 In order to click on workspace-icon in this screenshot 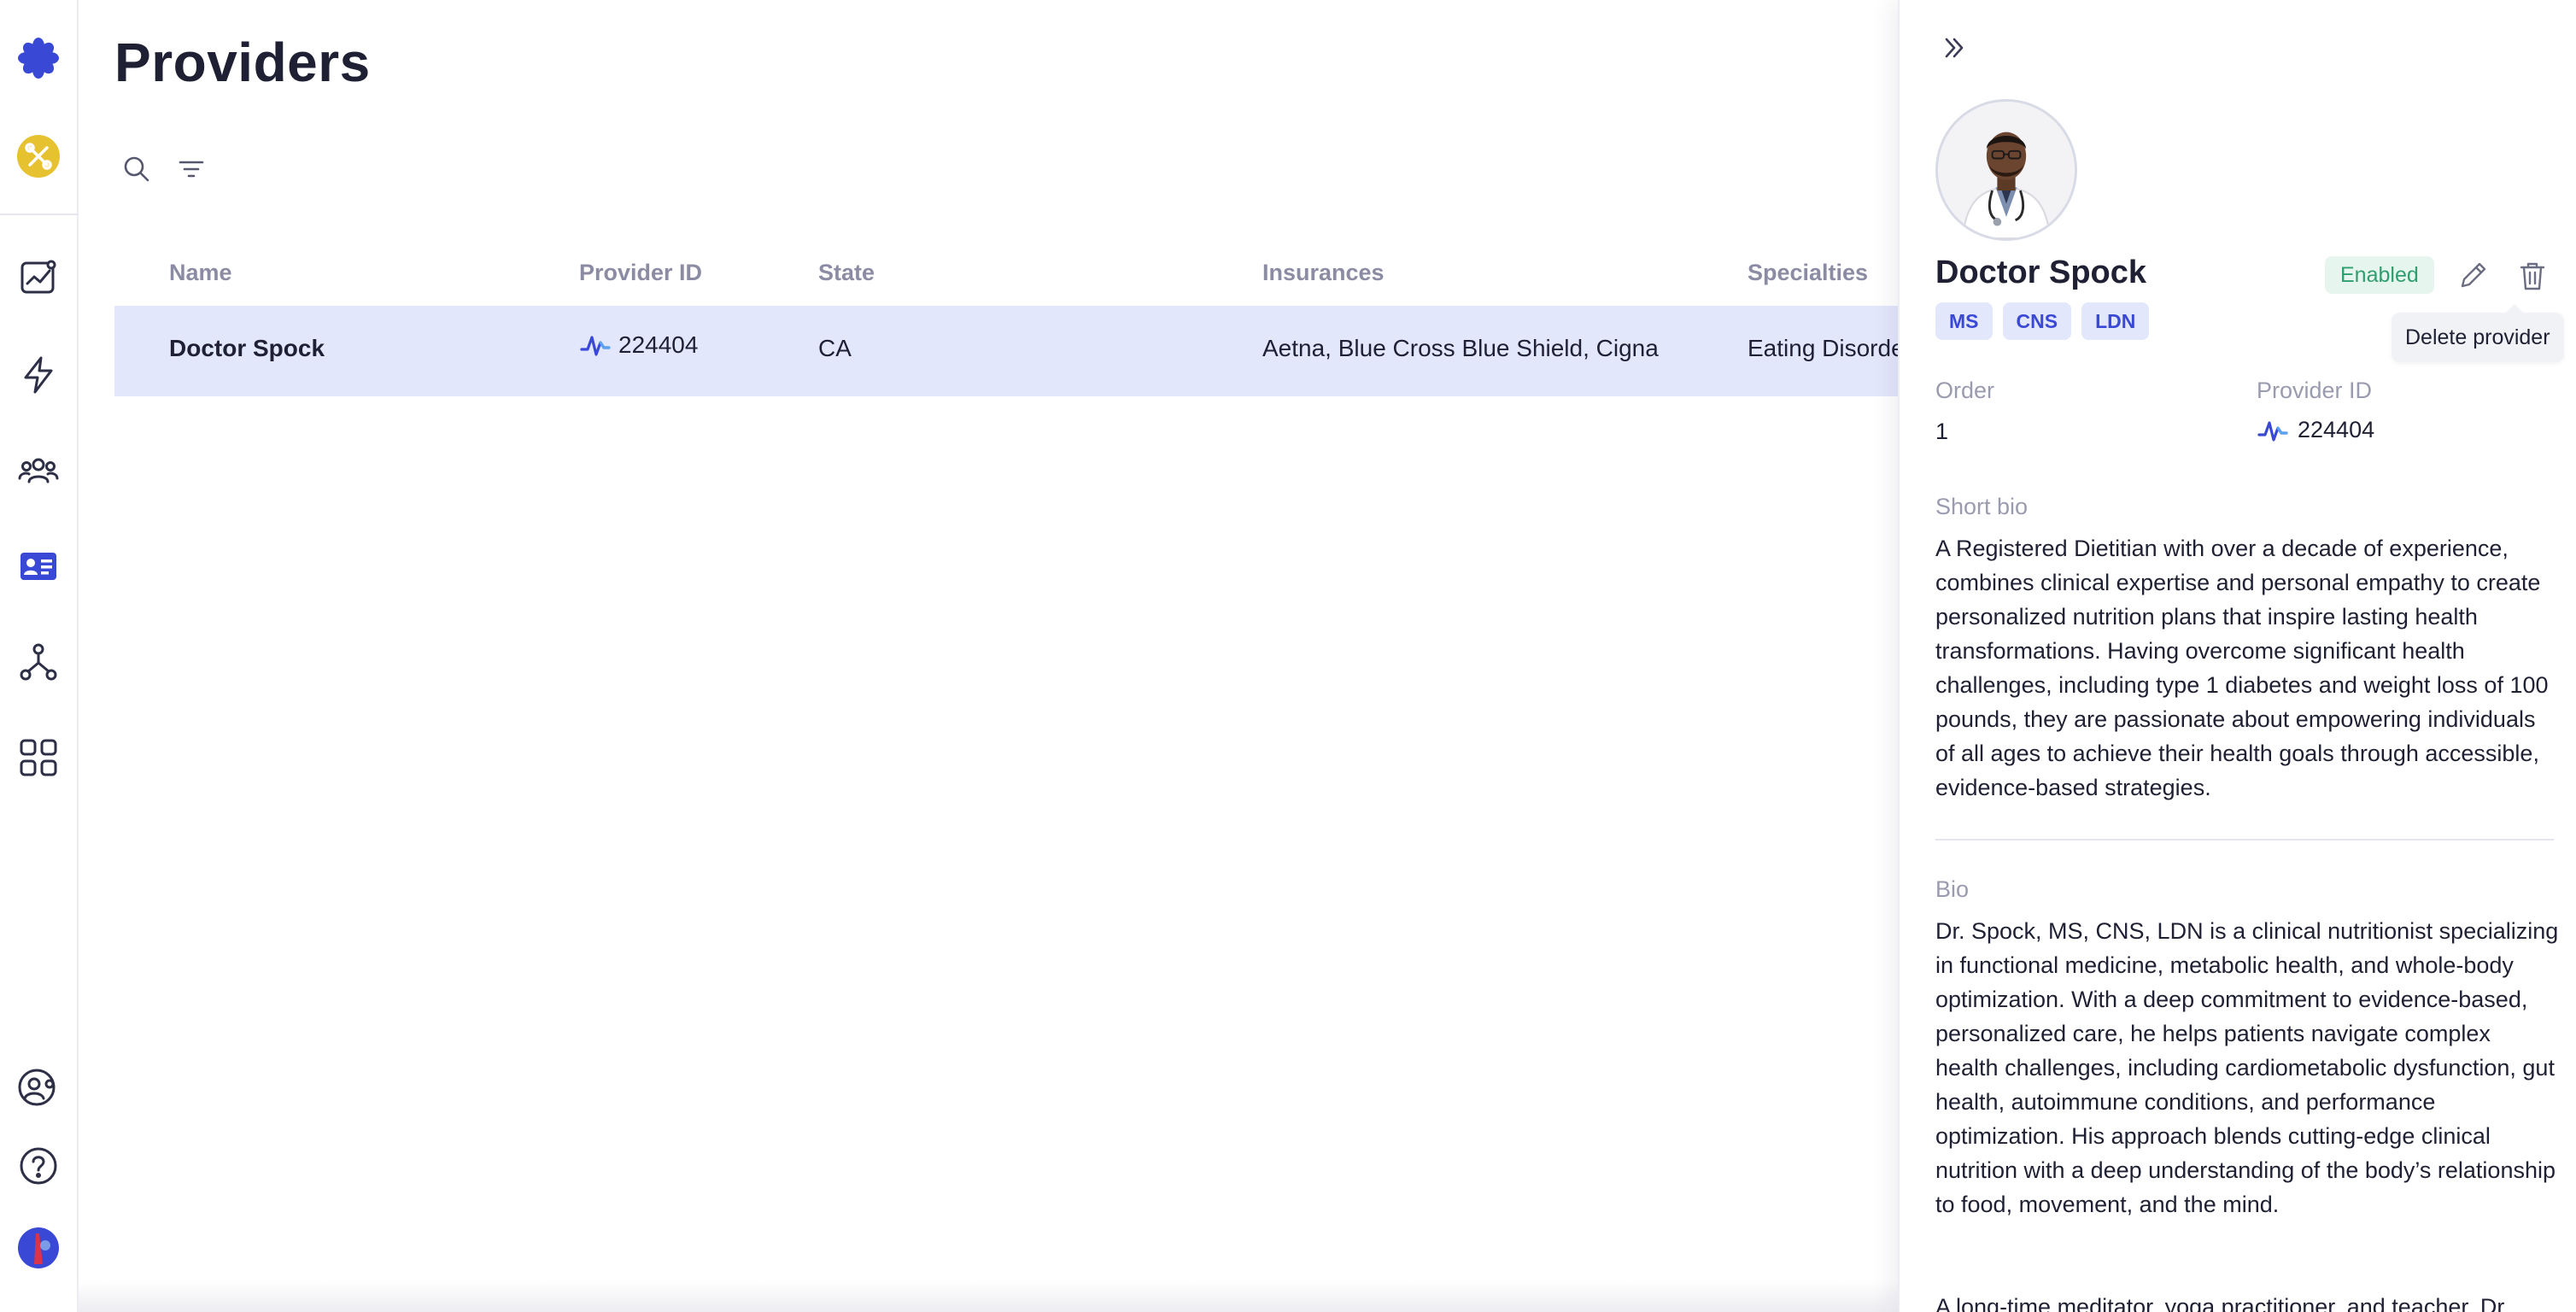, I will do `click(38, 156)`.